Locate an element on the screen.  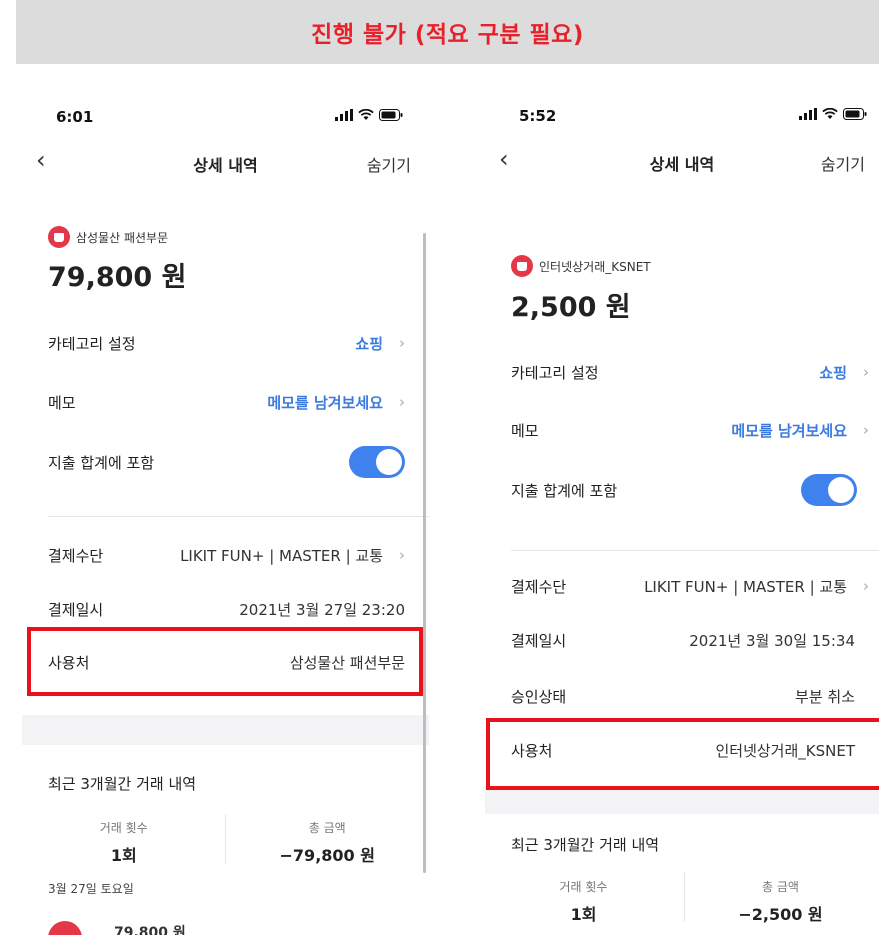
total-stat: 총 금액 −79,800 원 is located at coordinates (328, 842).